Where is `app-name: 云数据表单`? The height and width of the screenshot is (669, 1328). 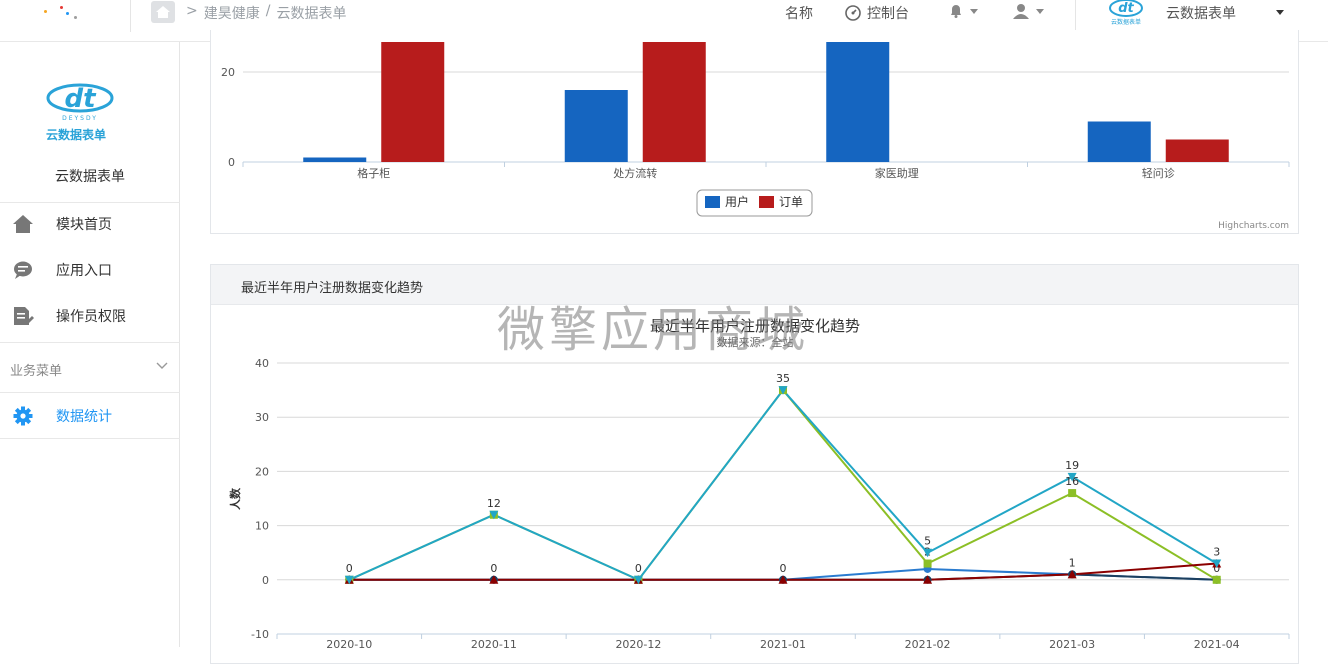 app-name: 云数据表单 is located at coordinates (1201, 13).